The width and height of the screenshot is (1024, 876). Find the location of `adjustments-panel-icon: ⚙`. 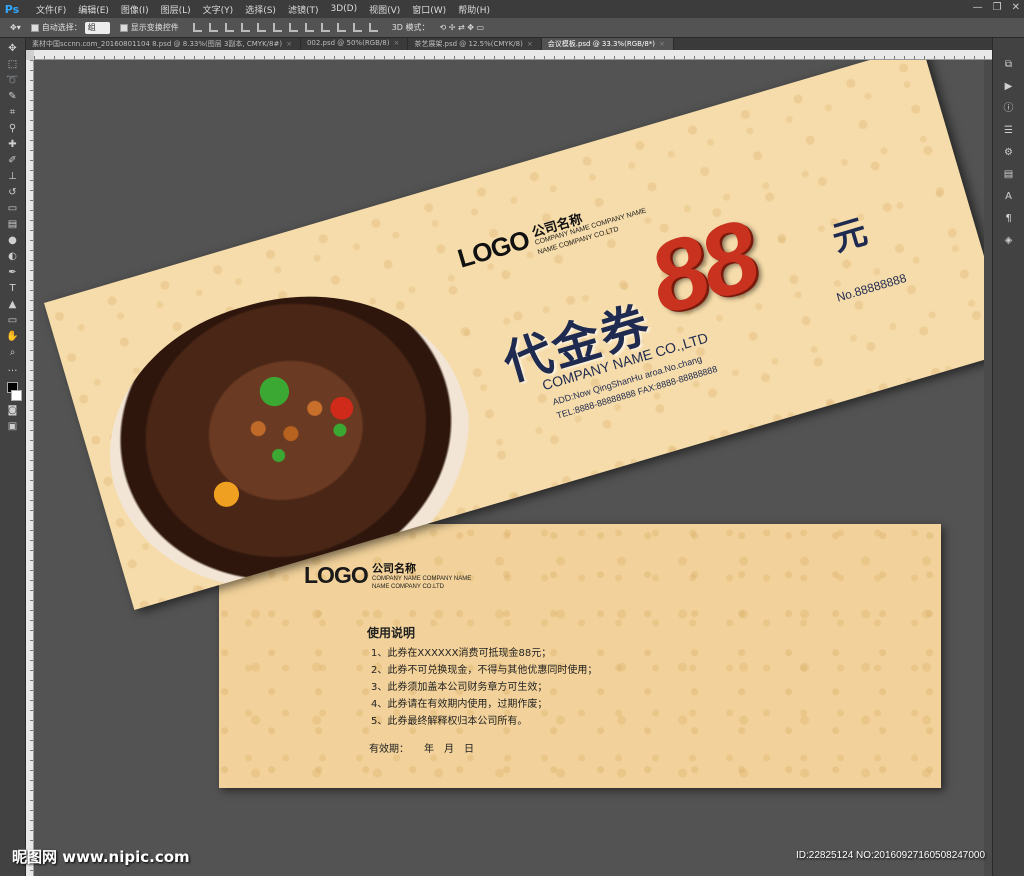

adjustments-panel-icon: ⚙ is located at coordinates (1009, 153).